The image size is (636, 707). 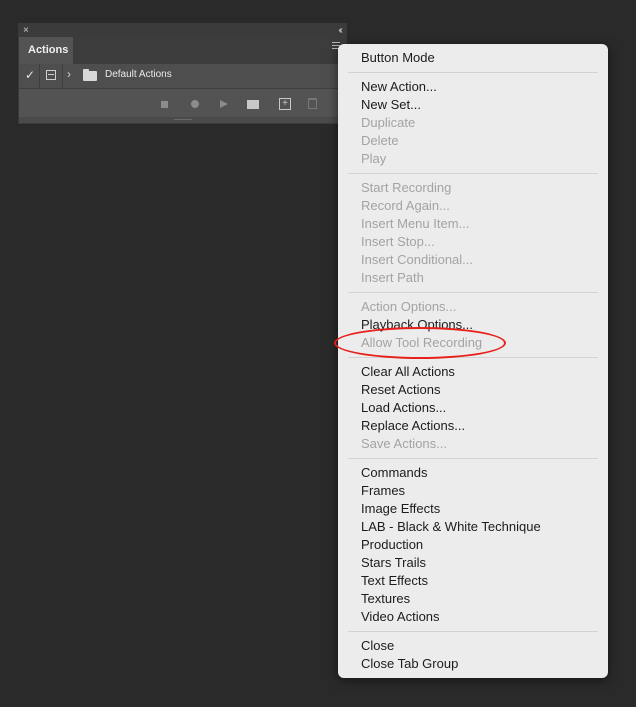 What do you see at coordinates (253, 104) in the screenshot?
I see `new-set-icon` at bounding box center [253, 104].